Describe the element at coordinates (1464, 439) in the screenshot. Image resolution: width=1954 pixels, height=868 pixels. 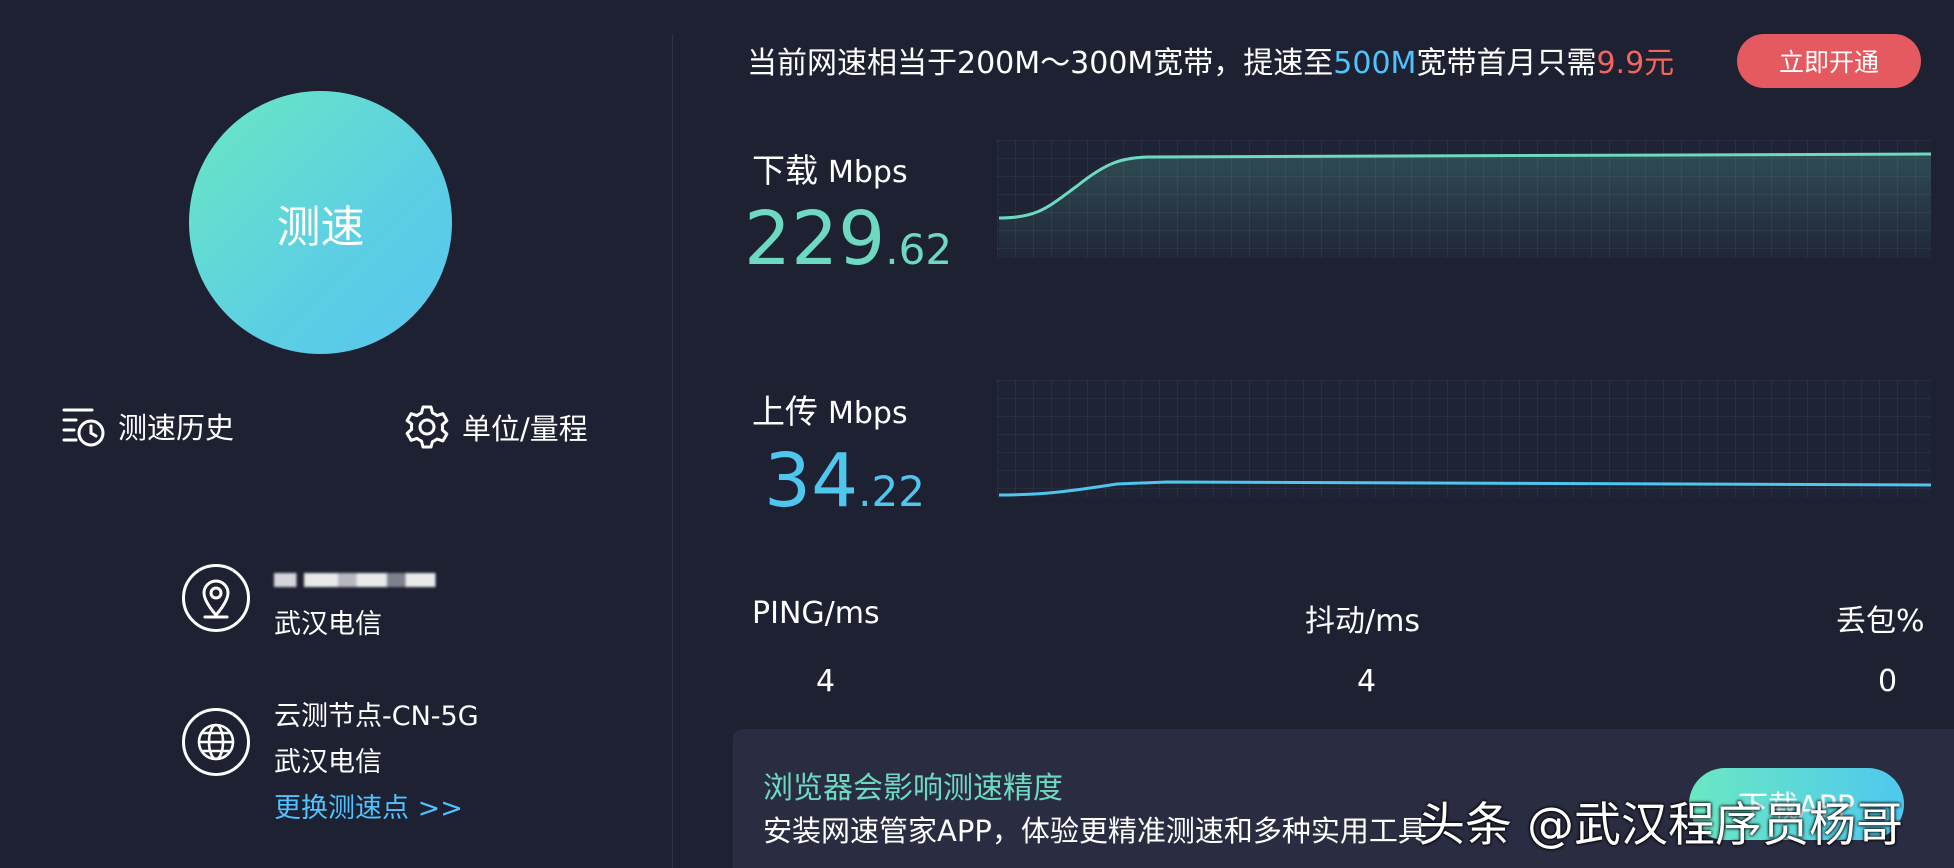
I see `upload-graph` at that location.